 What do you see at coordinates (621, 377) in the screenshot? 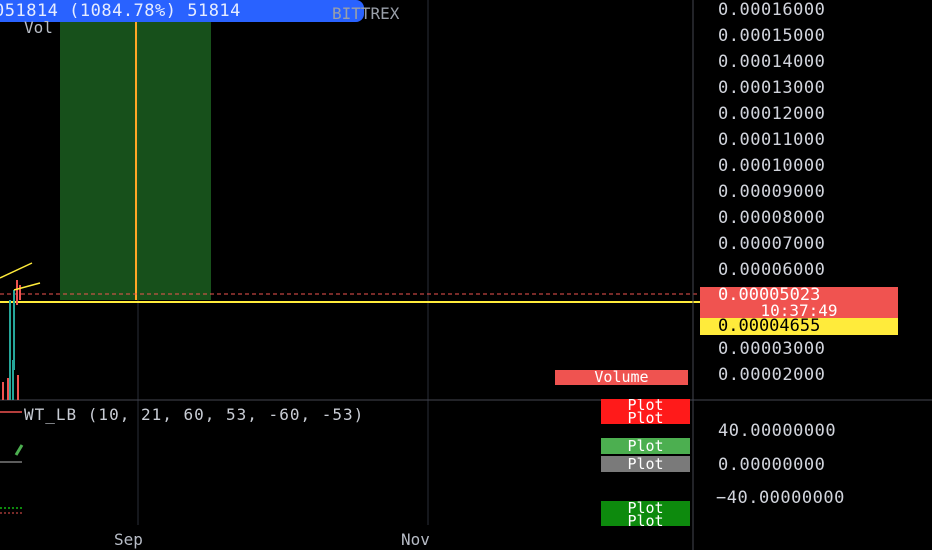
I see `volume-badge: Volume` at bounding box center [621, 377].